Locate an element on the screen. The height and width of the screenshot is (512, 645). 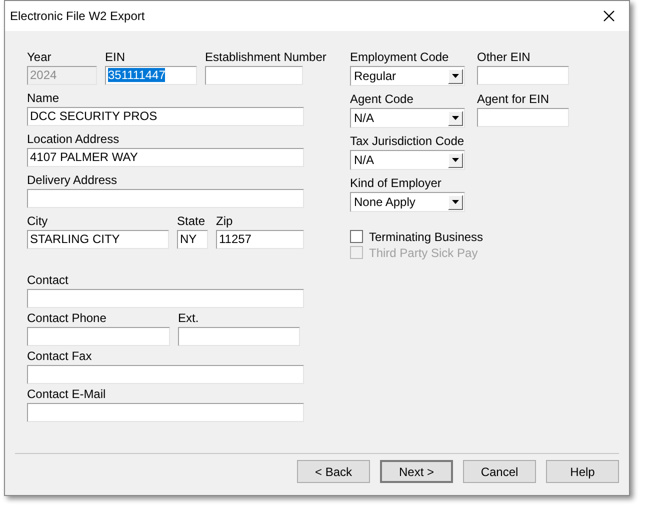
dialog-button: < Back is located at coordinates (333, 471).